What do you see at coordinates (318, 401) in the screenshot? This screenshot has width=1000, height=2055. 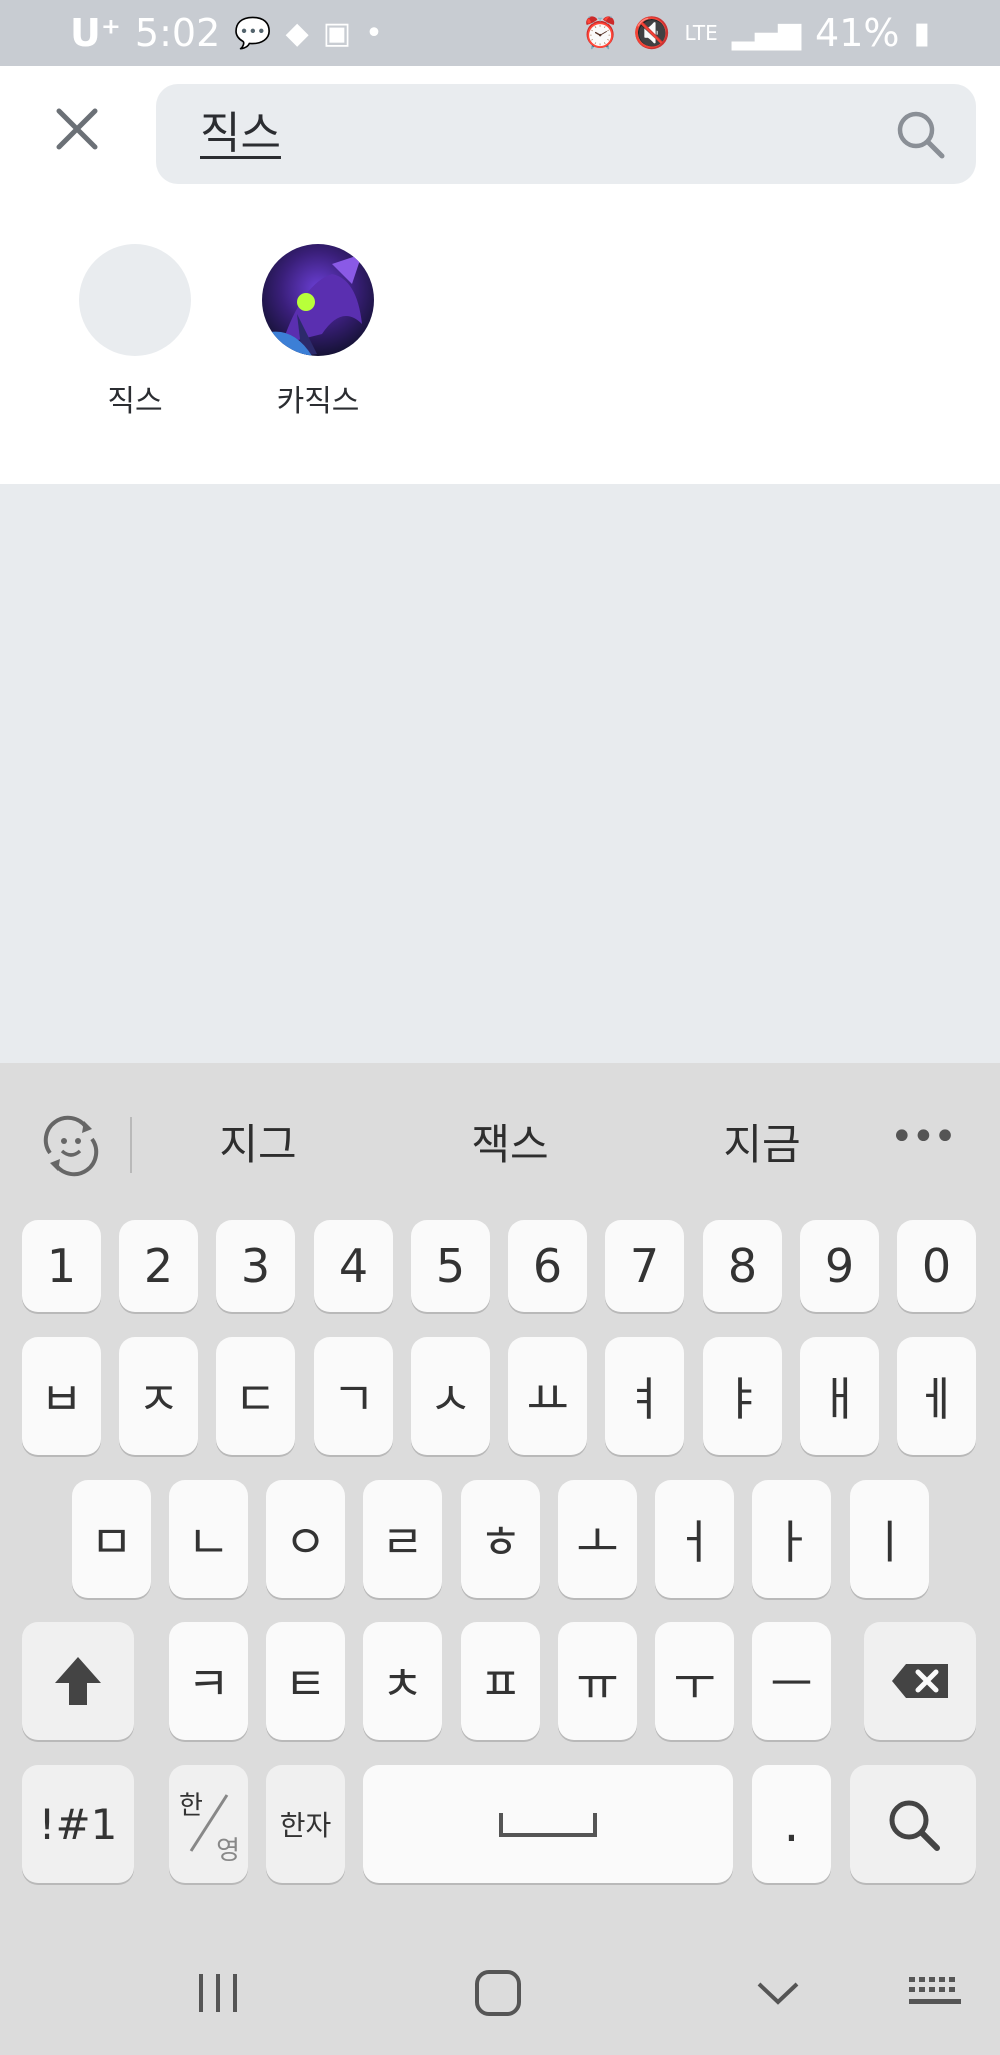 I see `result-name: 카직스` at bounding box center [318, 401].